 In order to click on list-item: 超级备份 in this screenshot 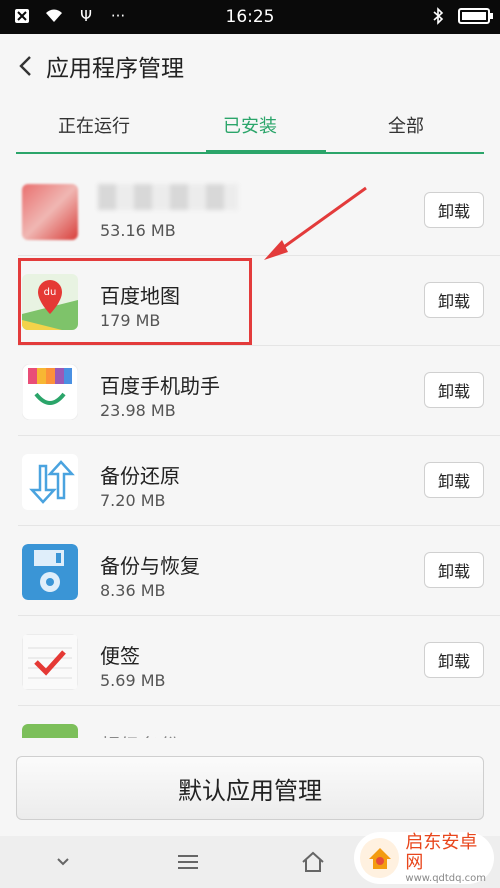, I will do `click(259, 722)`.